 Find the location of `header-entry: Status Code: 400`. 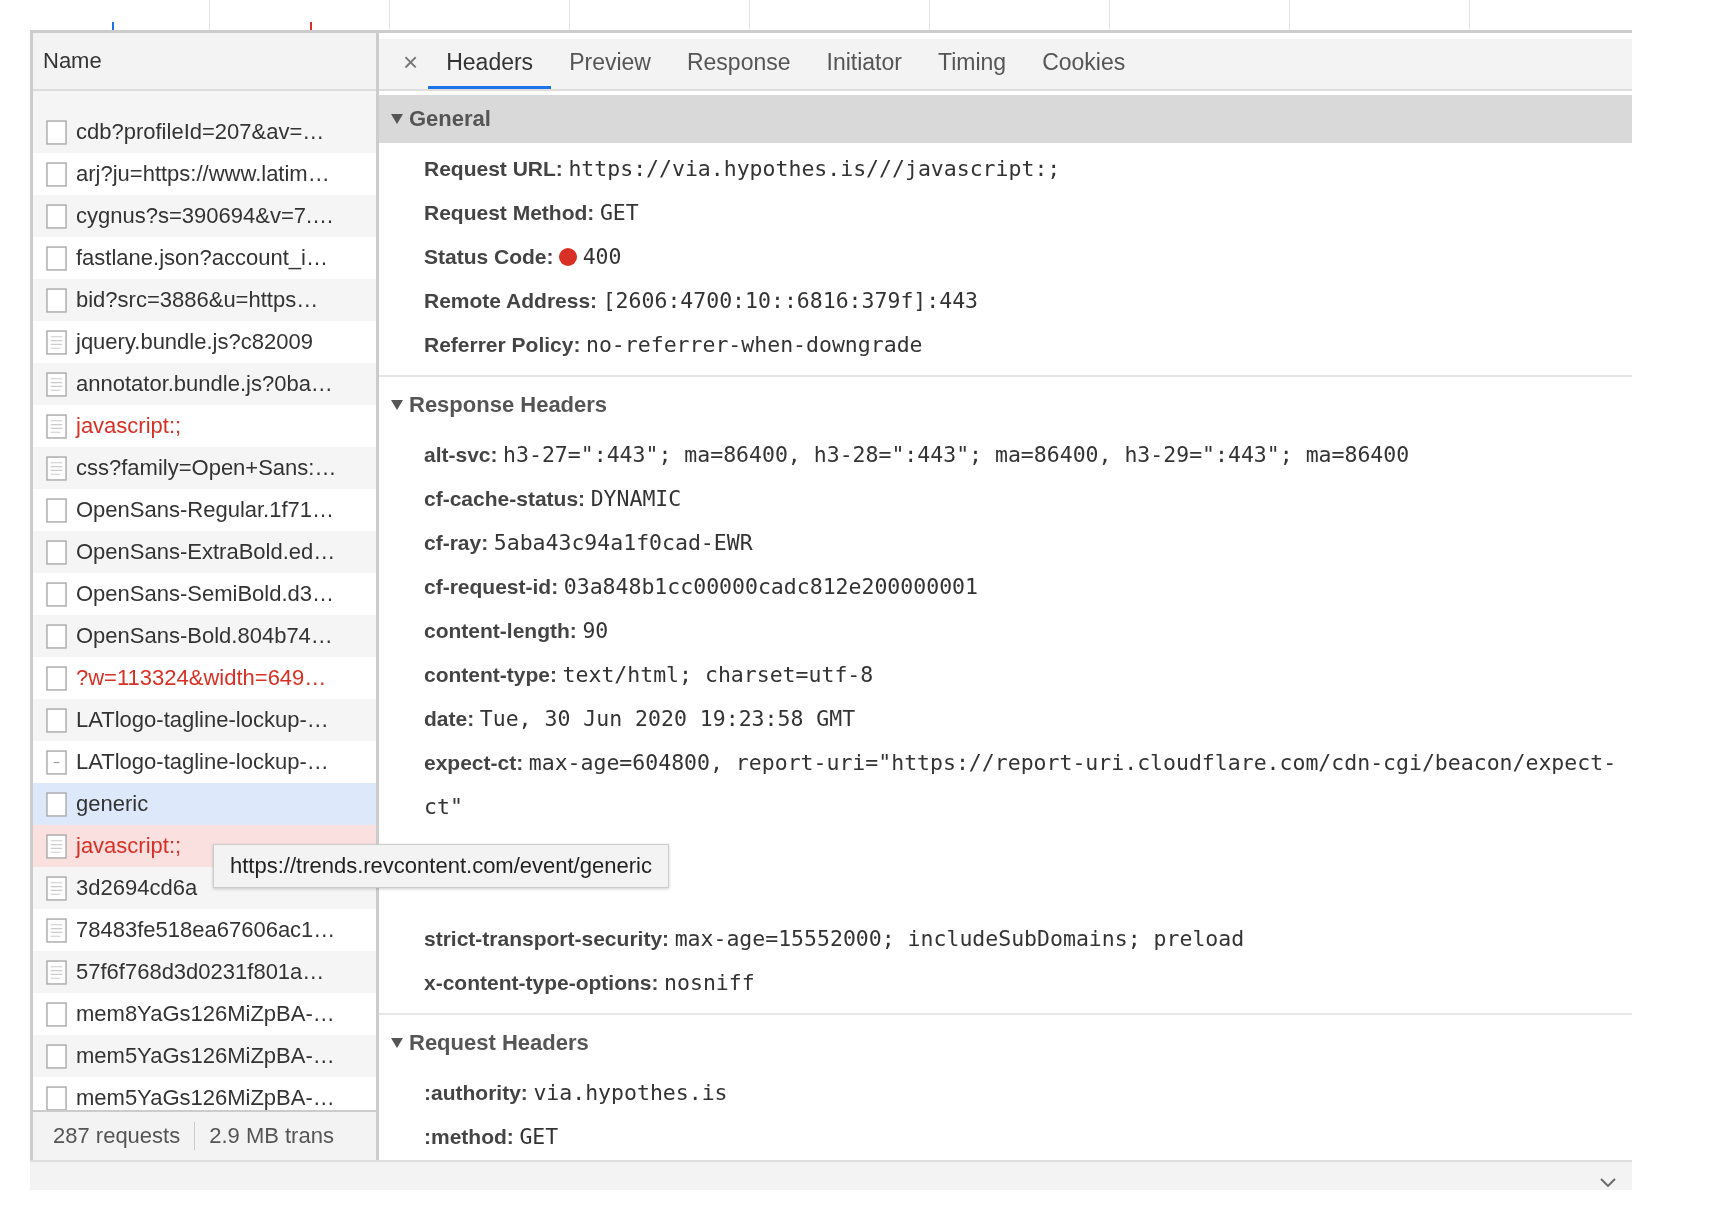

header-entry: Status Code: 400 is located at coordinates (523, 257).